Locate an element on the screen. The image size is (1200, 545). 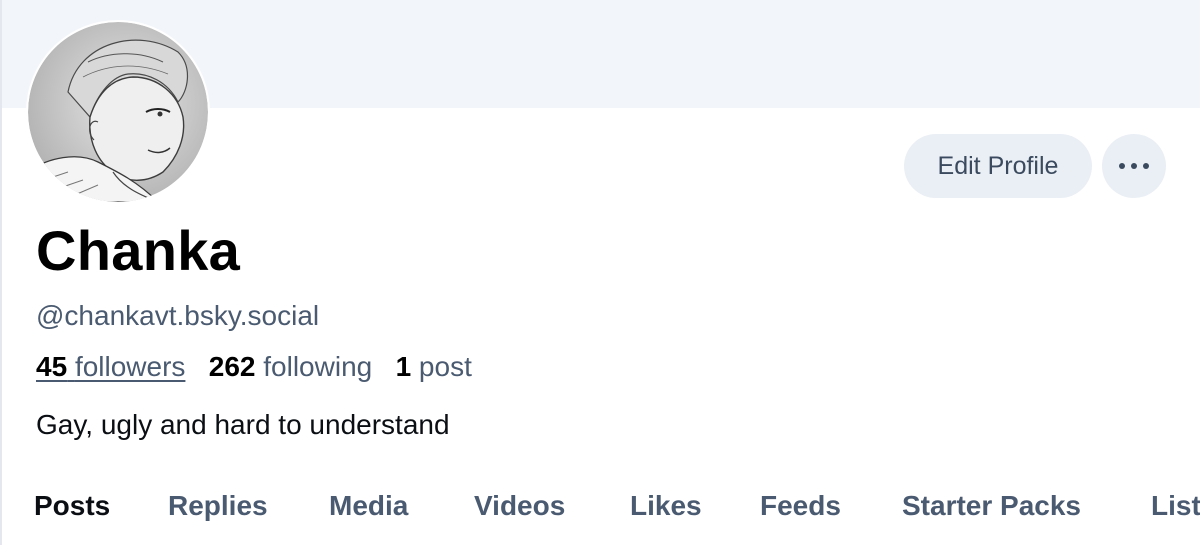
ellipsis-icon is located at coordinates (1134, 166).